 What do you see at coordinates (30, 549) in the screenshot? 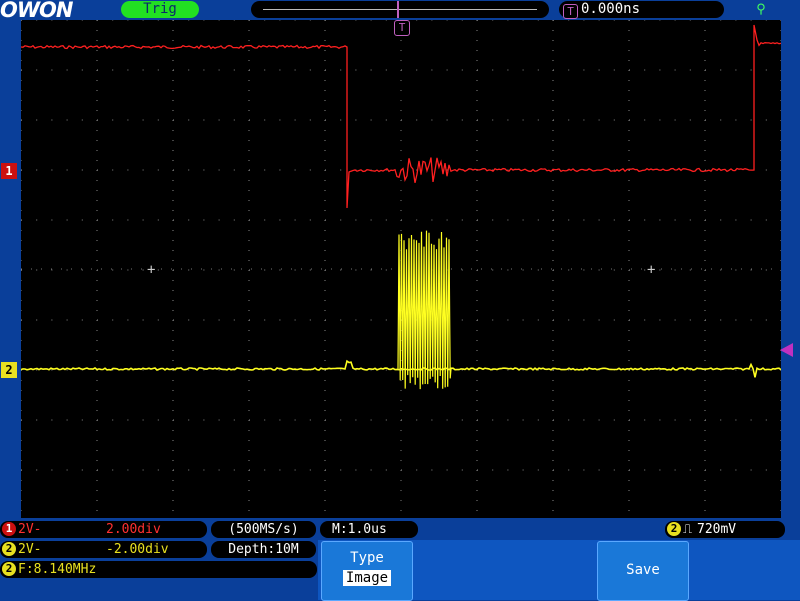
I see `ch2-coupling: 2V-` at bounding box center [30, 549].